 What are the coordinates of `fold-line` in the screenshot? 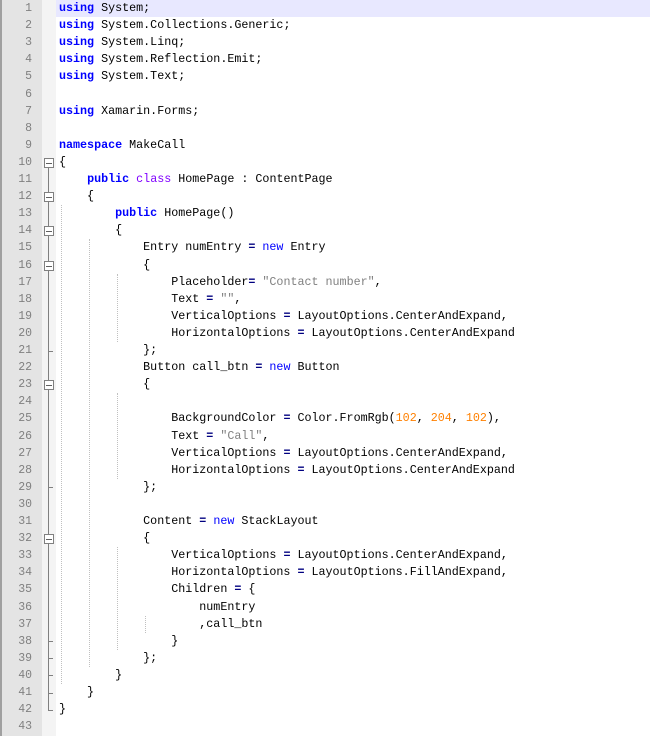 It's located at (48, 436).